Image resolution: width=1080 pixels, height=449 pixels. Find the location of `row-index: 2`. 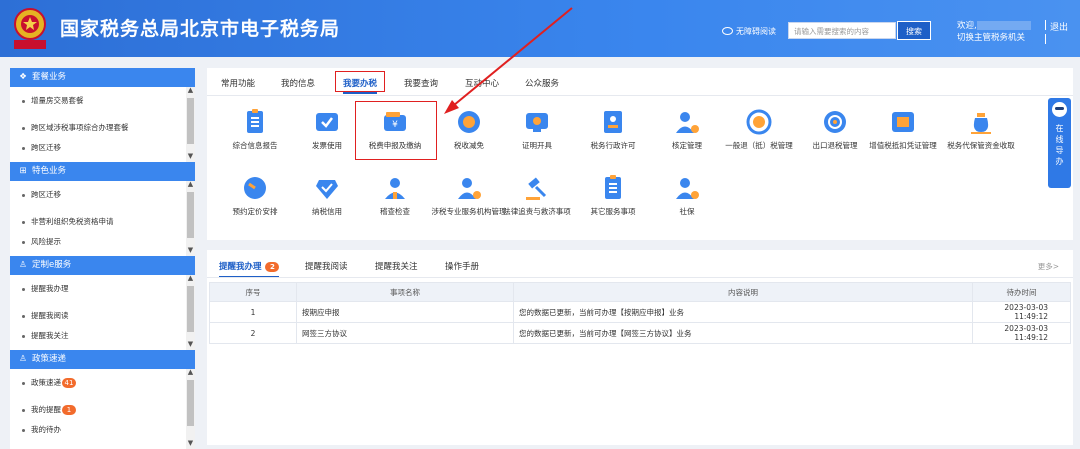

row-index: 2 is located at coordinates (253, 333).